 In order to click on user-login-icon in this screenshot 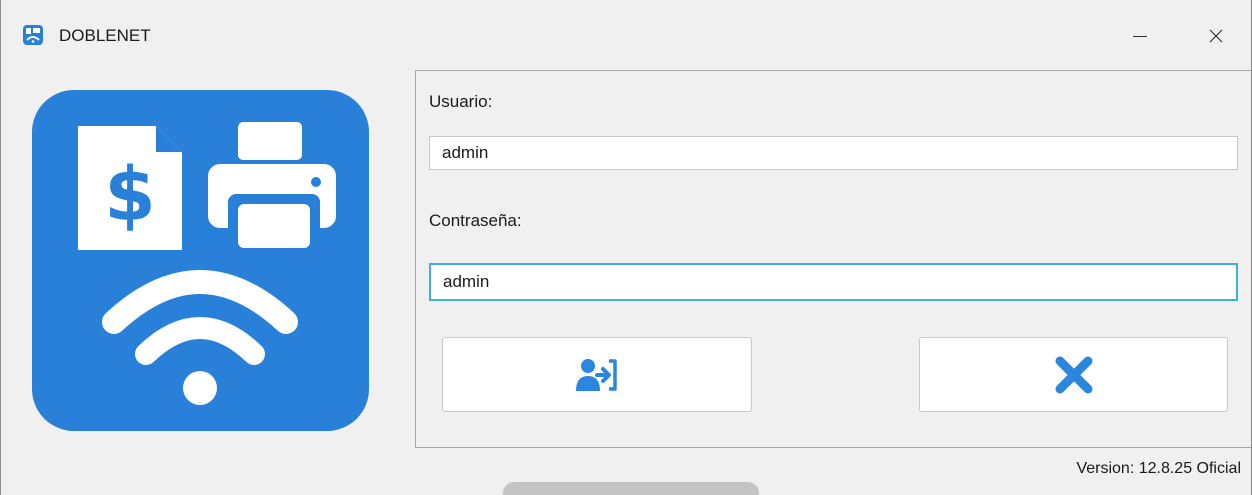, I will do `click(596, 374)`.